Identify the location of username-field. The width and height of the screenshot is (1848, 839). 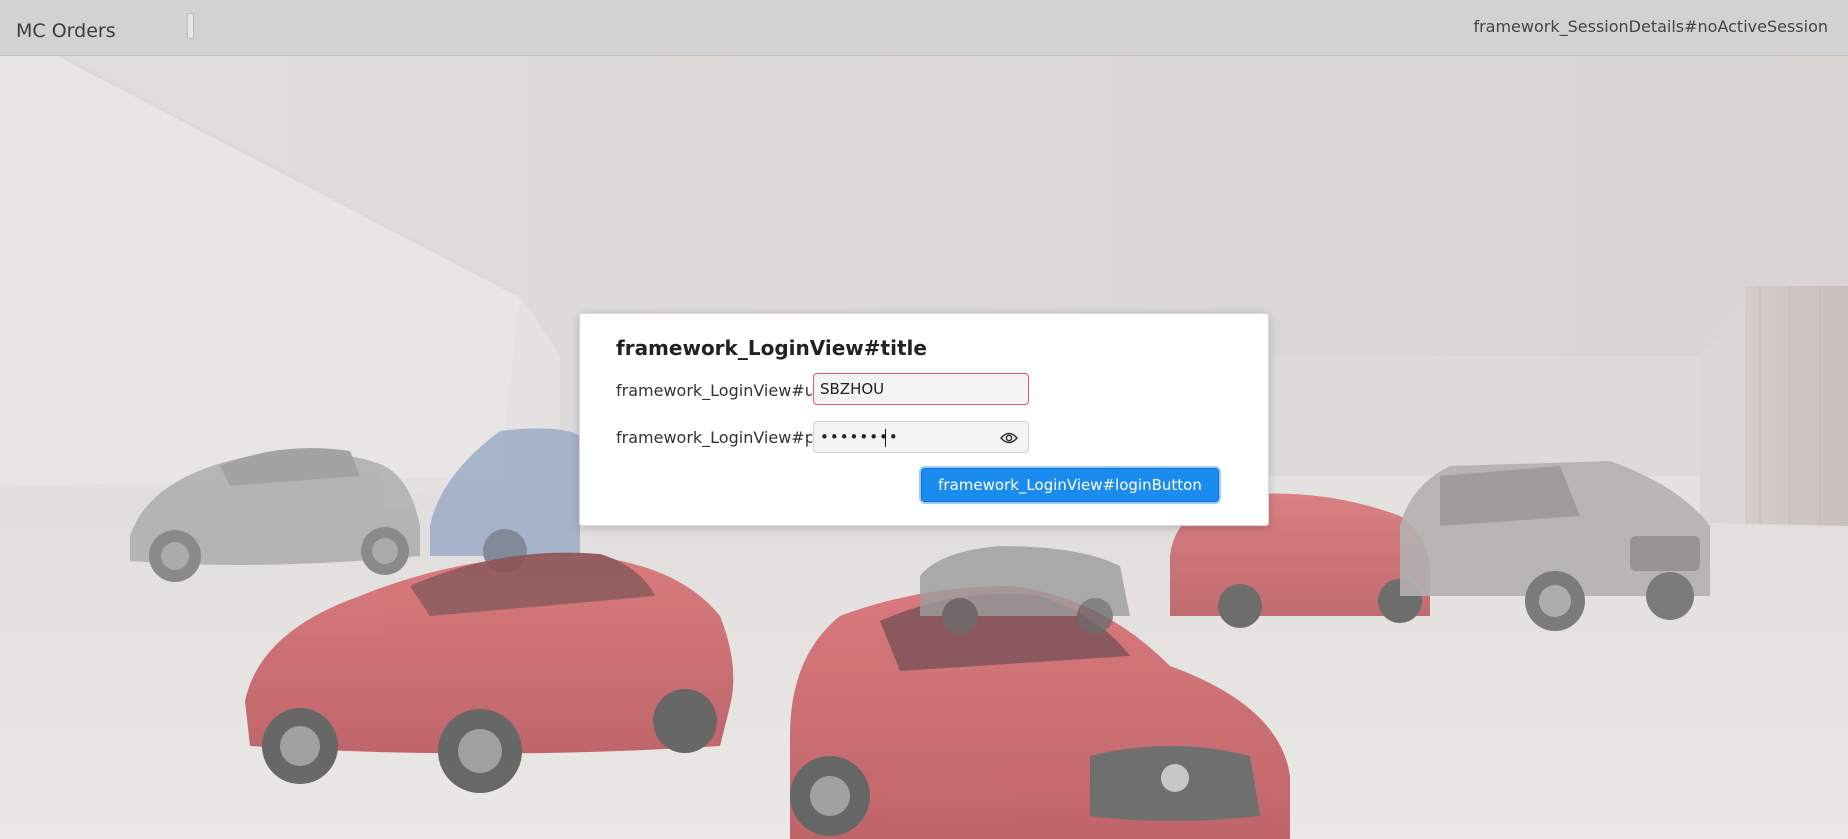
(921, 389).